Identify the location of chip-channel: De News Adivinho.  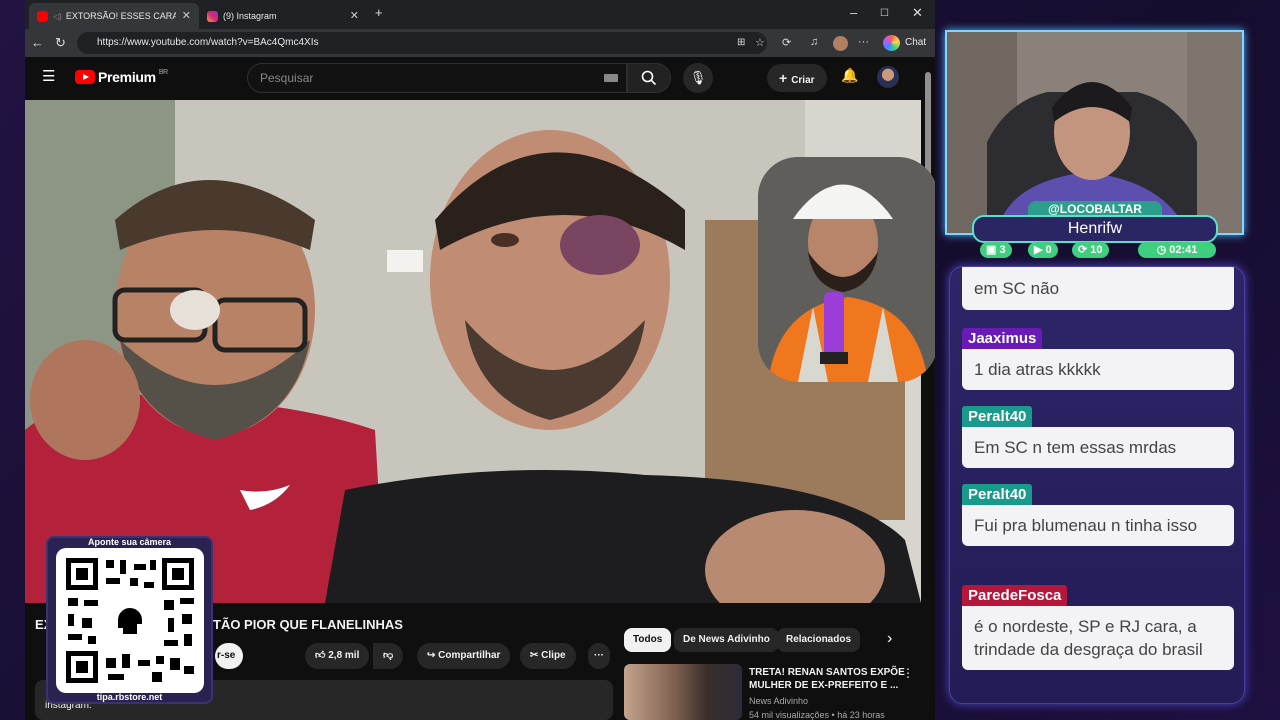
(726, 640).